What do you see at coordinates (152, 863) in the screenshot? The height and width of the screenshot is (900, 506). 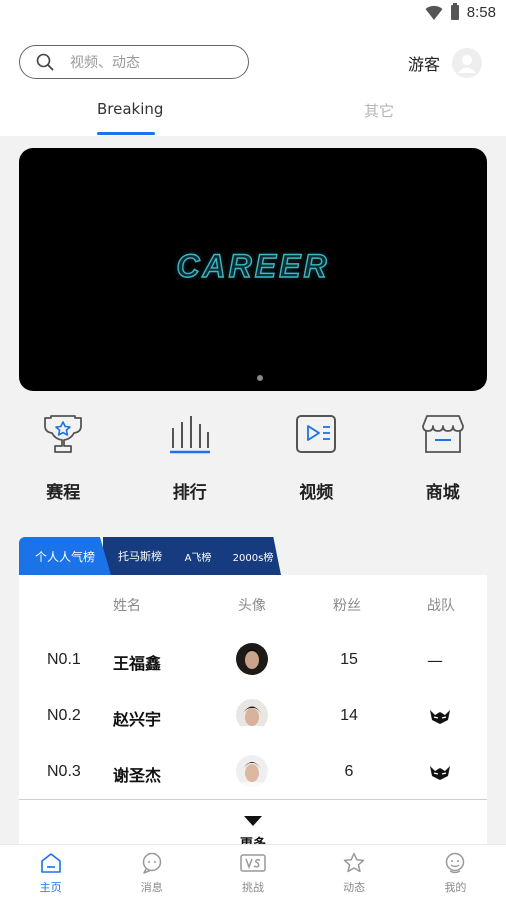 I see `message-icon` at bounding box center [152, 863].